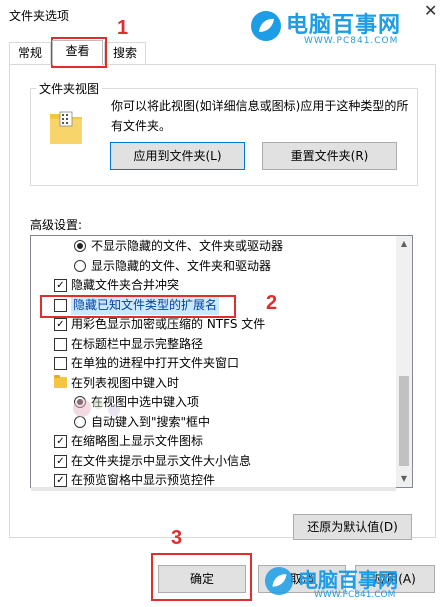 Image resolution: width=444 pixels, height=607 pixels. What do you see at coordinates (329, 156) in the screenshot?
I see `reset-folders-button: 重置文件夹(R)` at bounding box center [329, 156].